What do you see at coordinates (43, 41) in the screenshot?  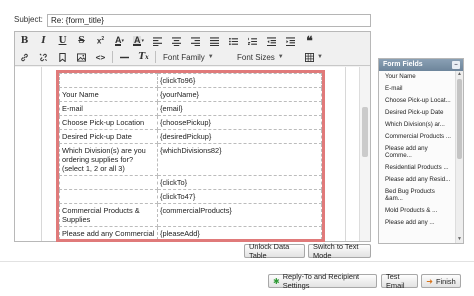 I see `italic-button: I` at bounding box center [43, 41].